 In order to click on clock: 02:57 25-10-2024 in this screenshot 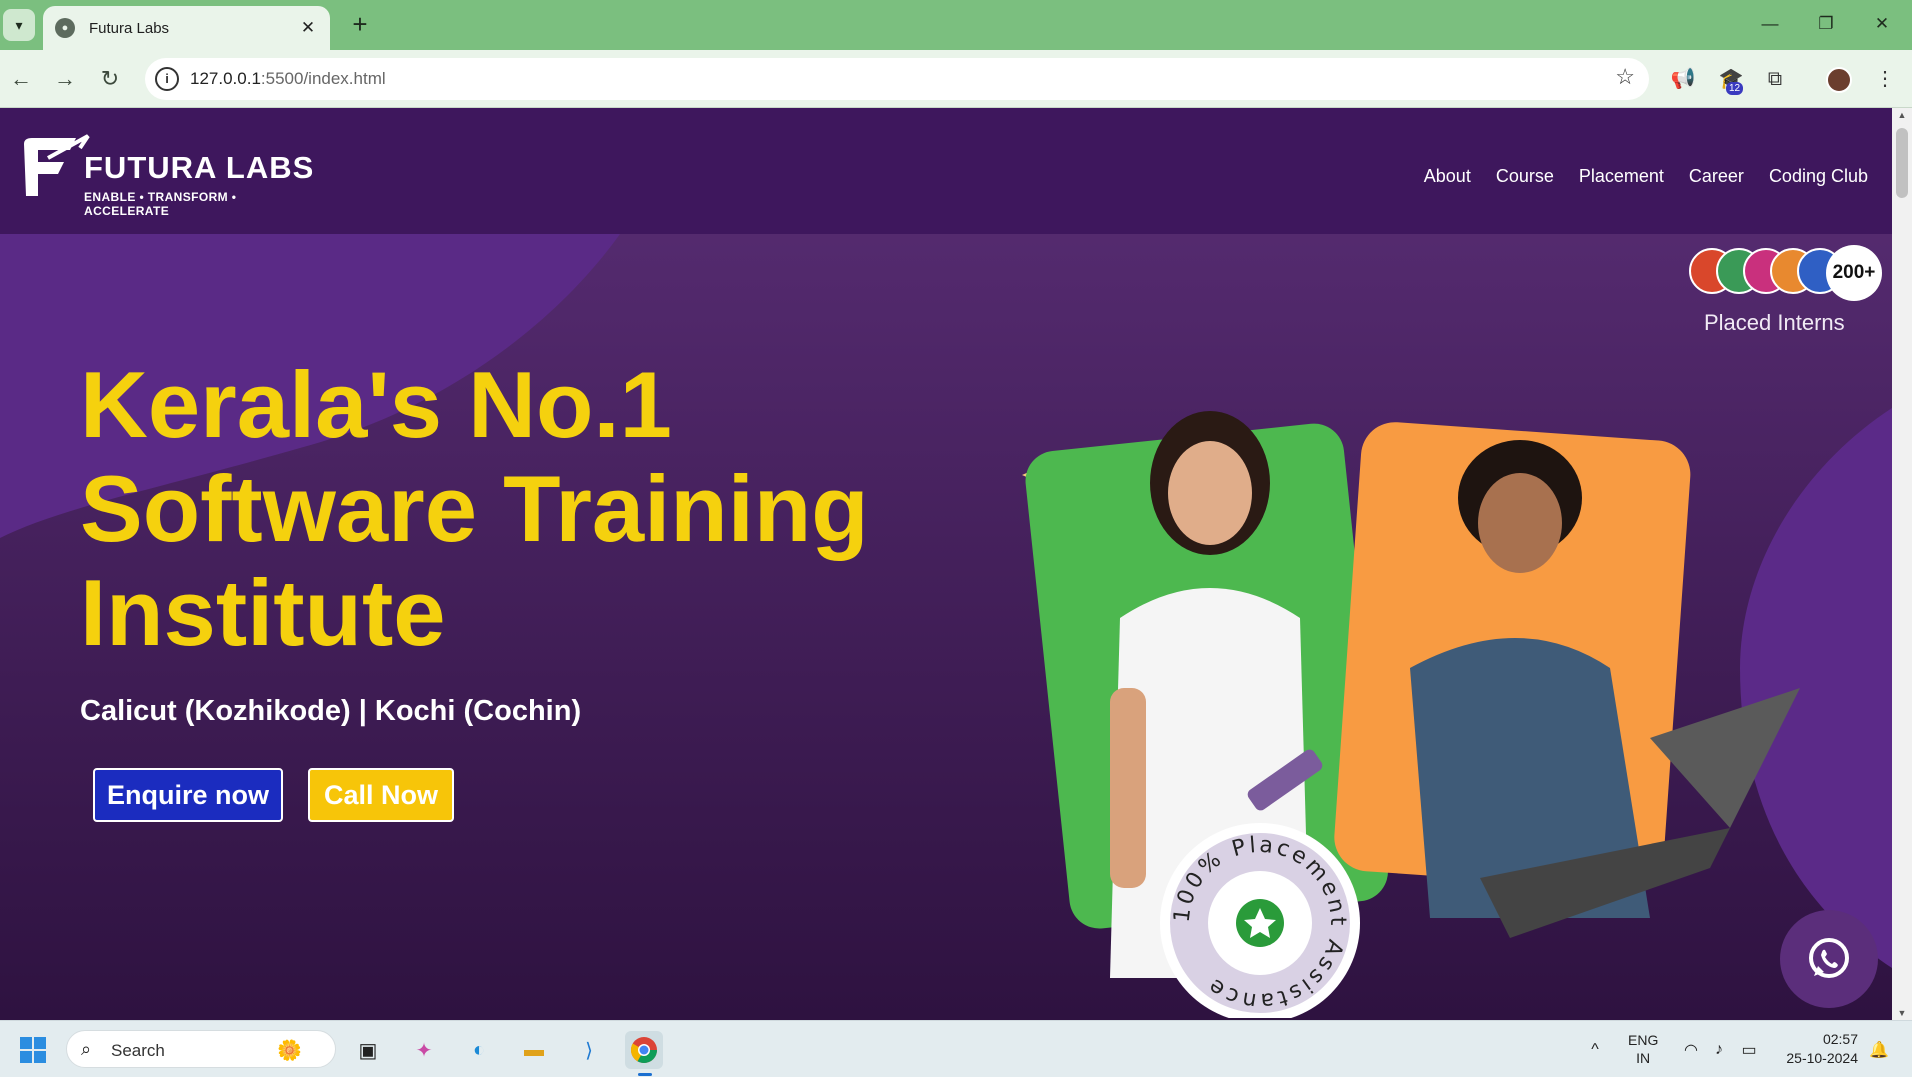, I will do `click(1819, 1049)`.